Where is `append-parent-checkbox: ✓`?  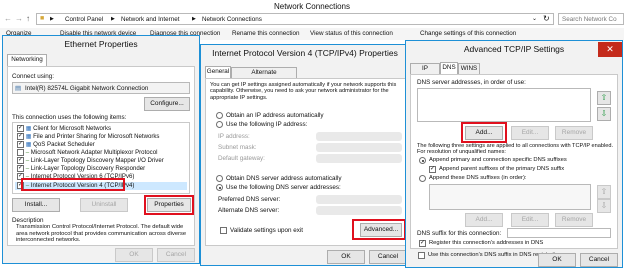
append-parent-checkbox: ✓ is located at coordinates (432, 169).